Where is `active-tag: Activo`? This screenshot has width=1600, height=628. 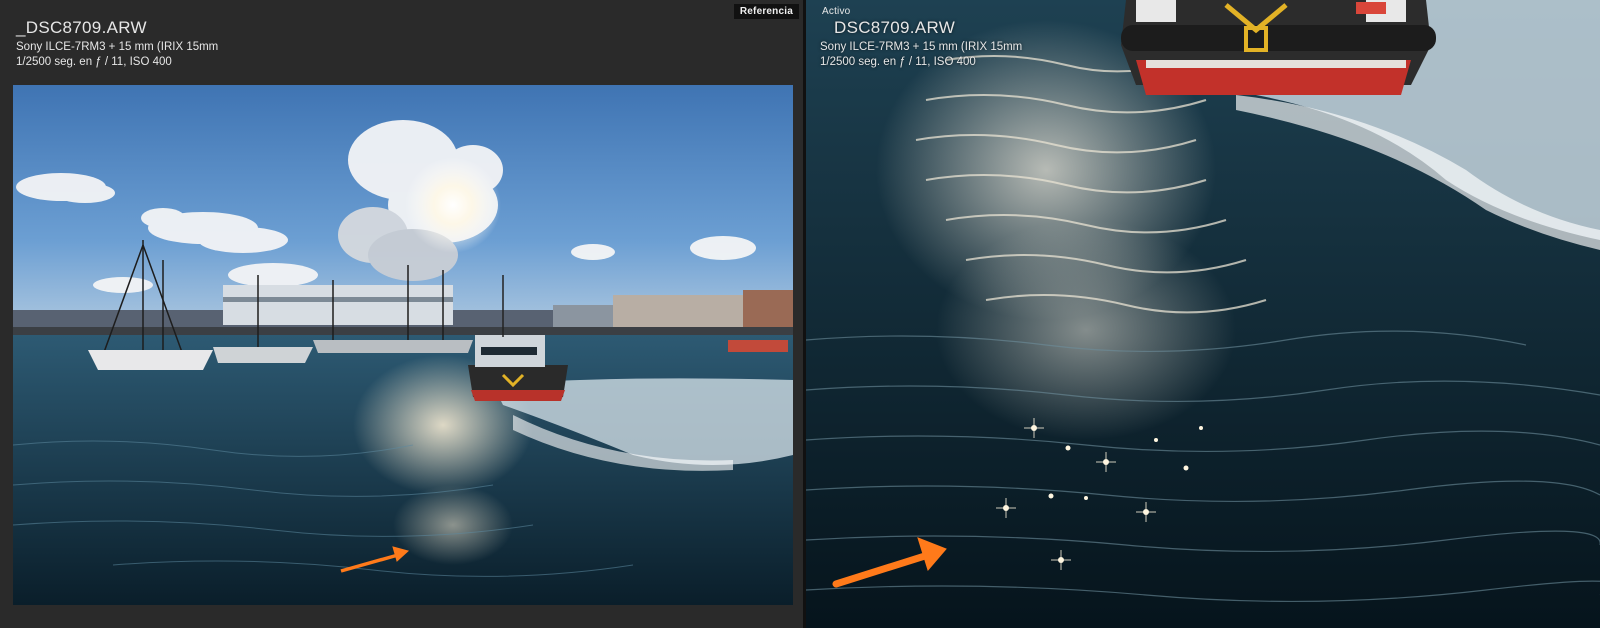 active-tag: Activo is located at coordinates (836, 11).